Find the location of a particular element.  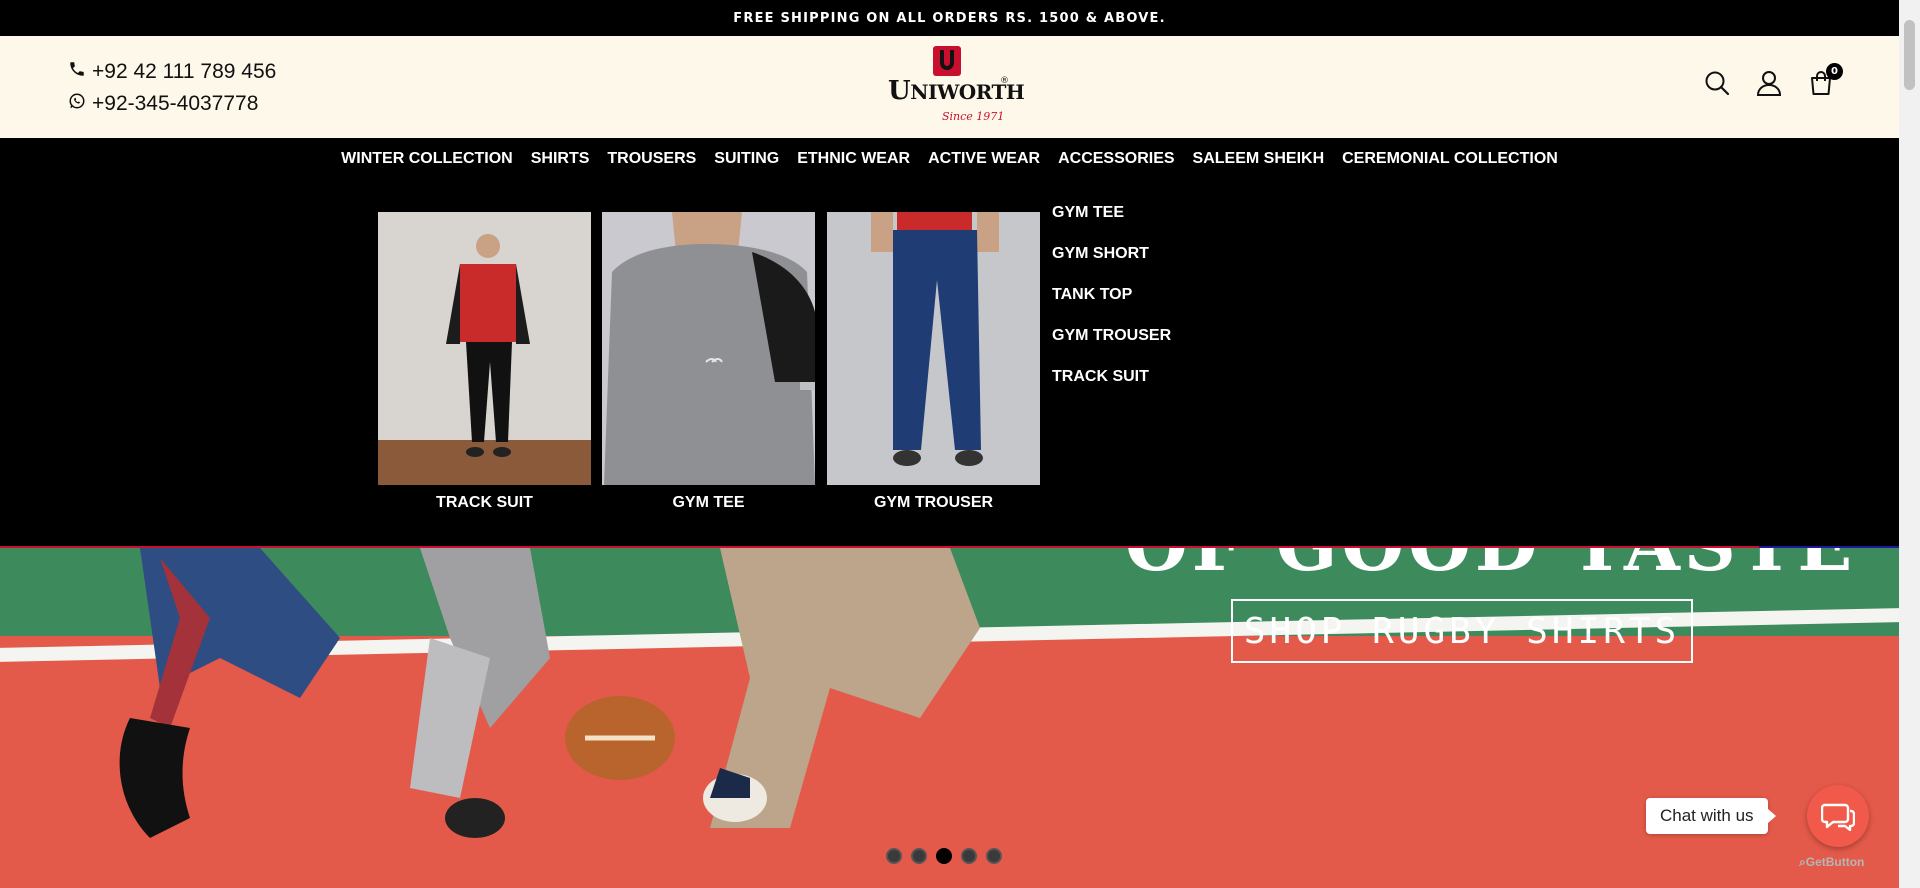

hero-photo is located at coordinates (549, 693).